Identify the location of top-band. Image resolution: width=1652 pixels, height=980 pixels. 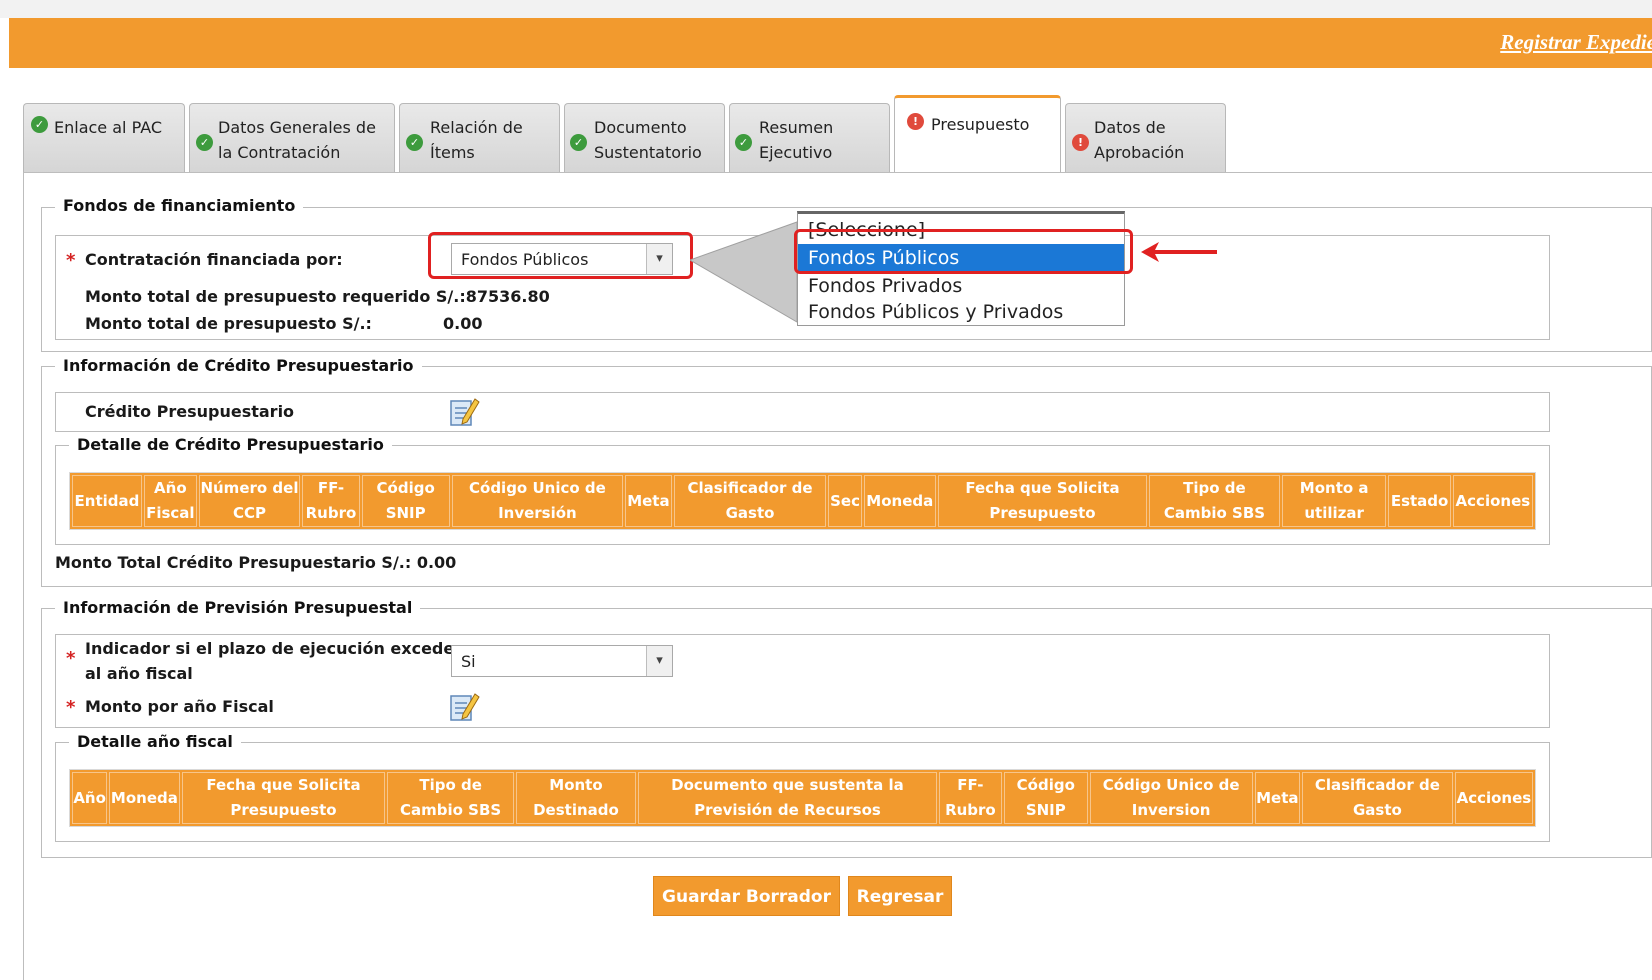
(826, 9).